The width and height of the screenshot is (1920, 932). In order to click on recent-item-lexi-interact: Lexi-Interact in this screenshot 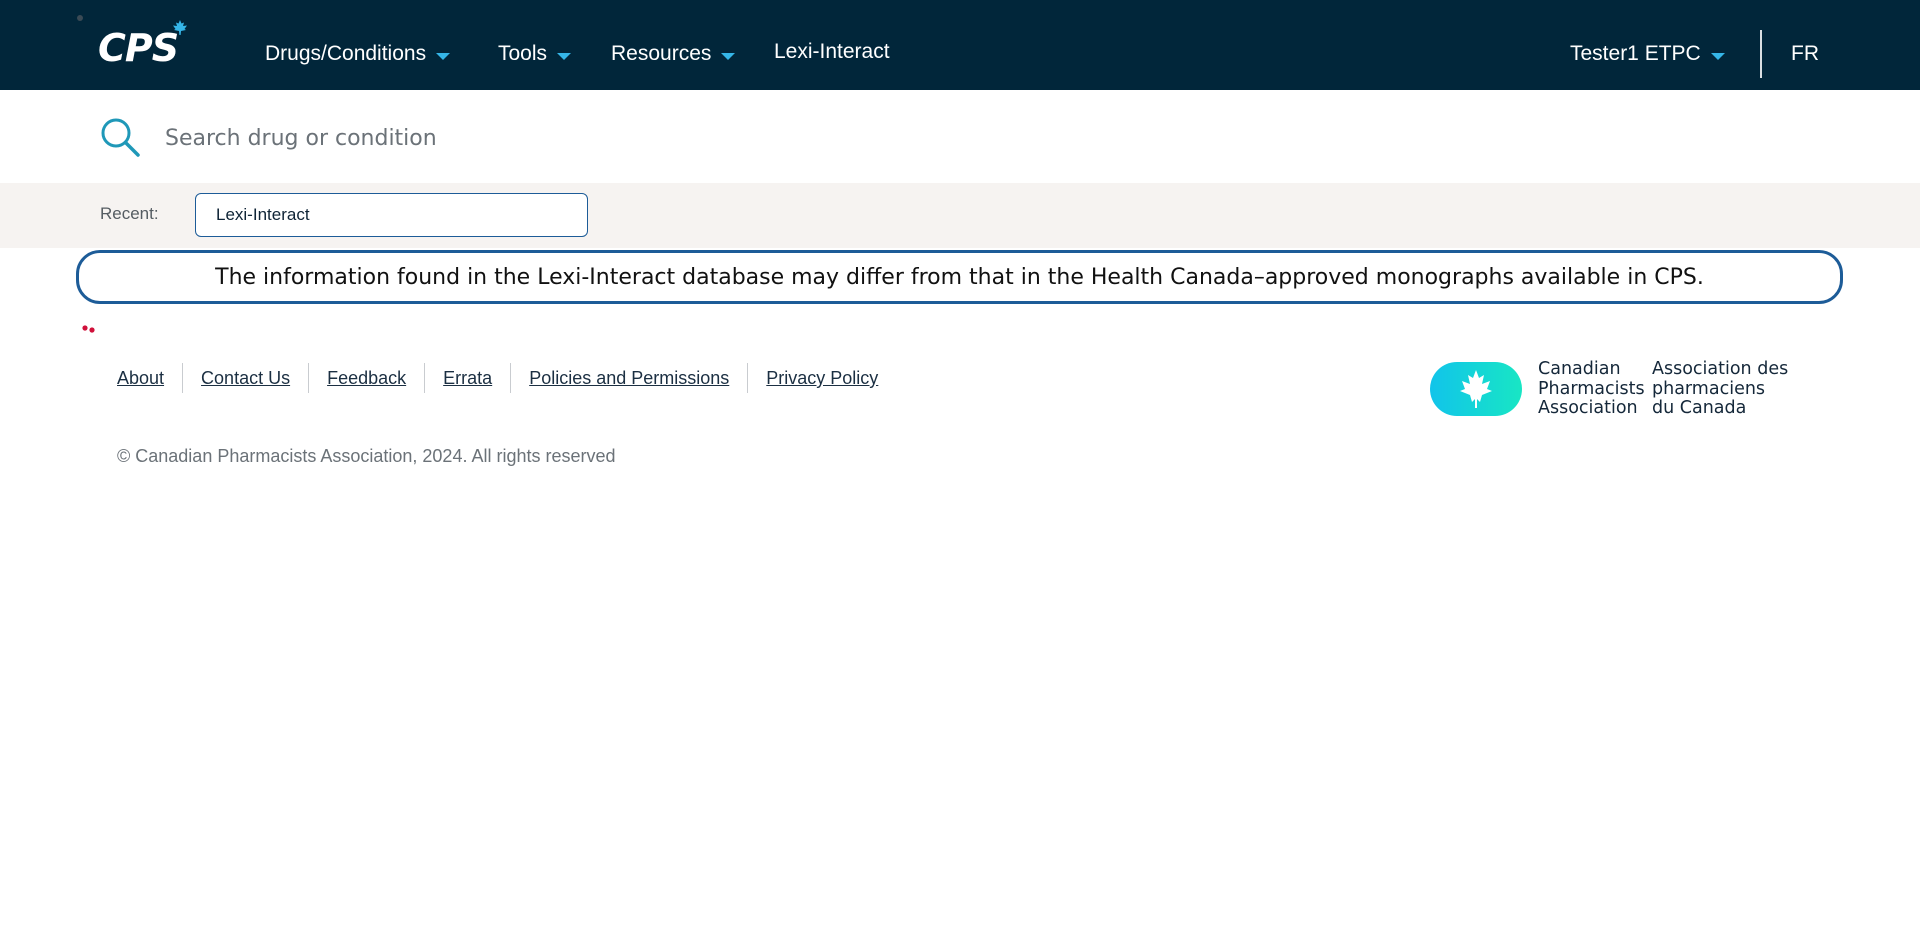, I will do `click(391, 215)`.